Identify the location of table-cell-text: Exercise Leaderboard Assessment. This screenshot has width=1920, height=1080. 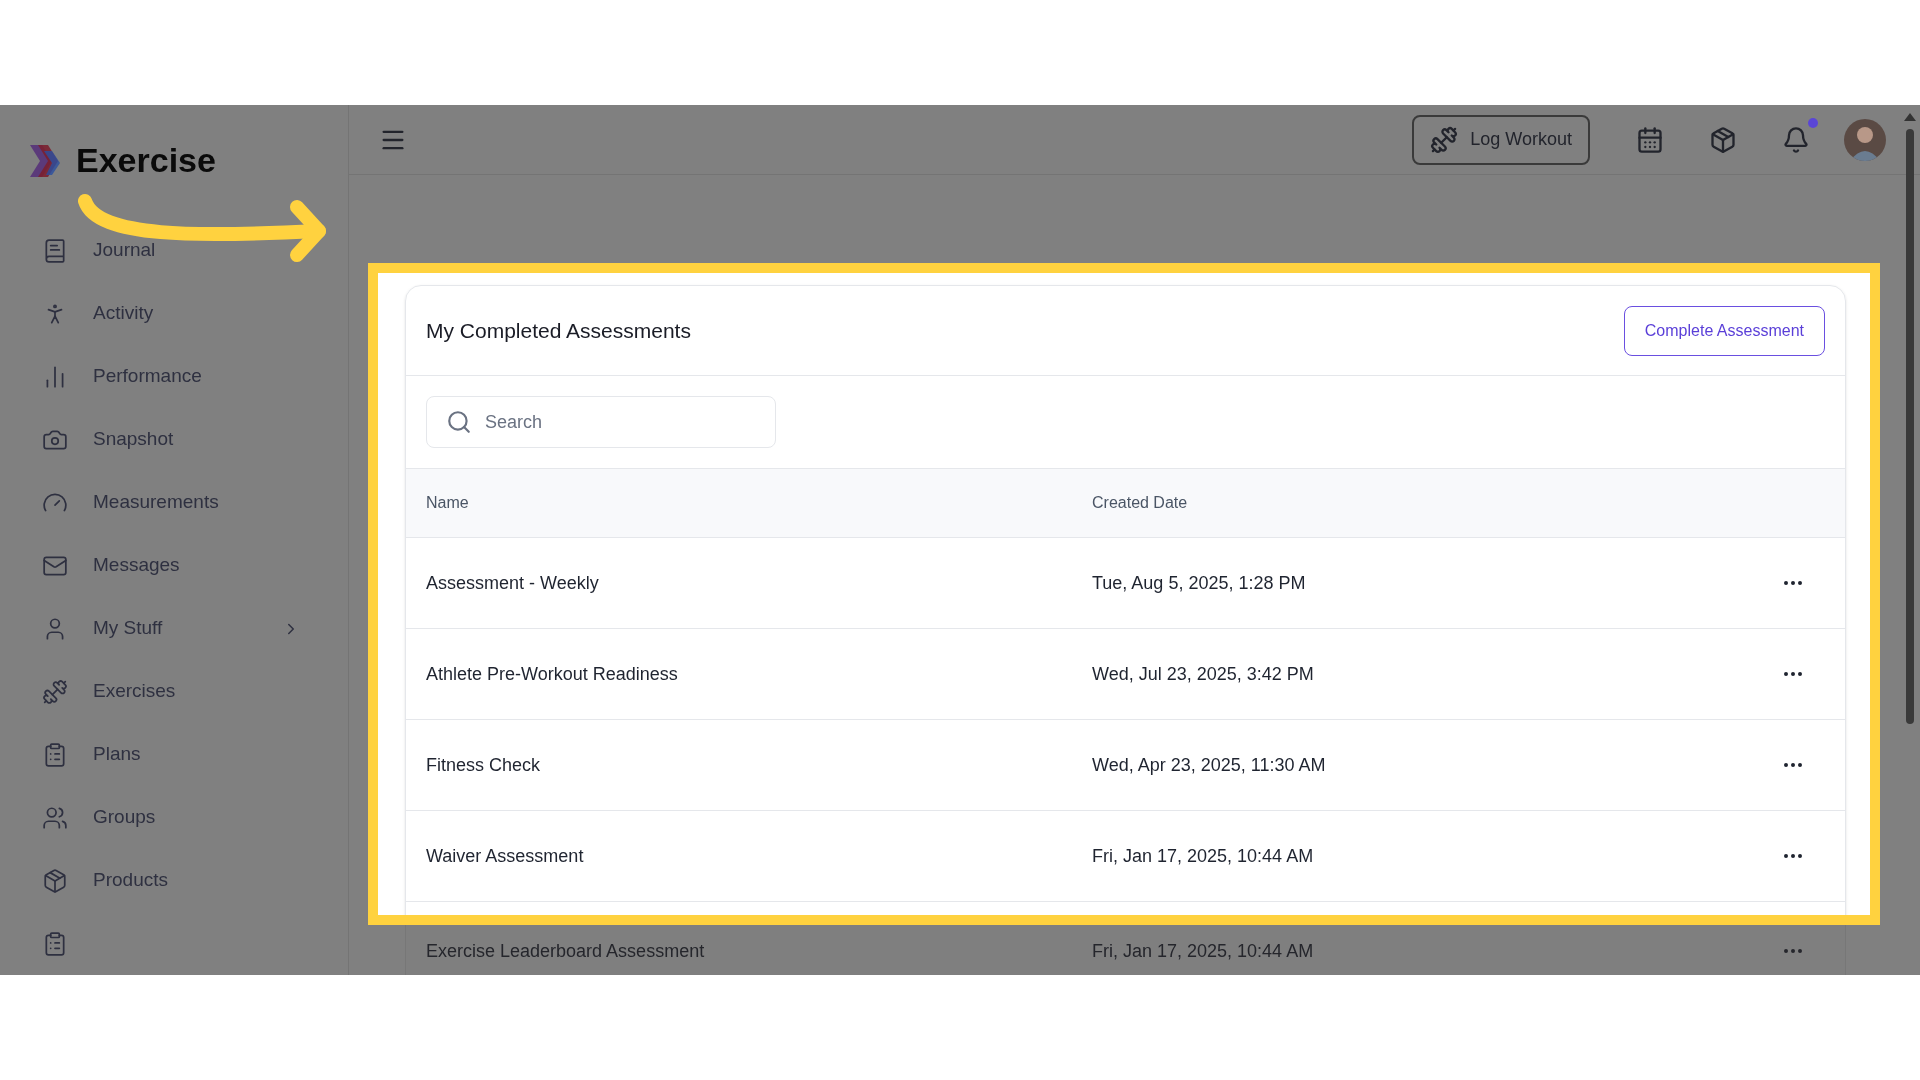
(566, 951).